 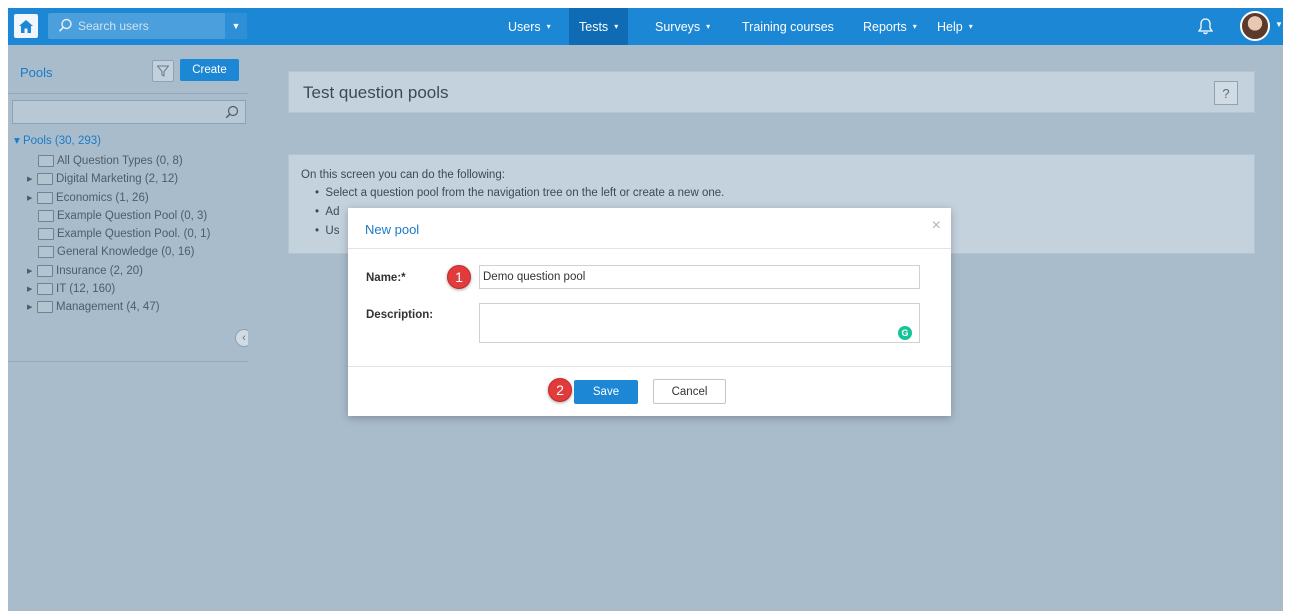 I want to click on tree-item: General Knowledge (0, 16), so click(x=116, y=252).